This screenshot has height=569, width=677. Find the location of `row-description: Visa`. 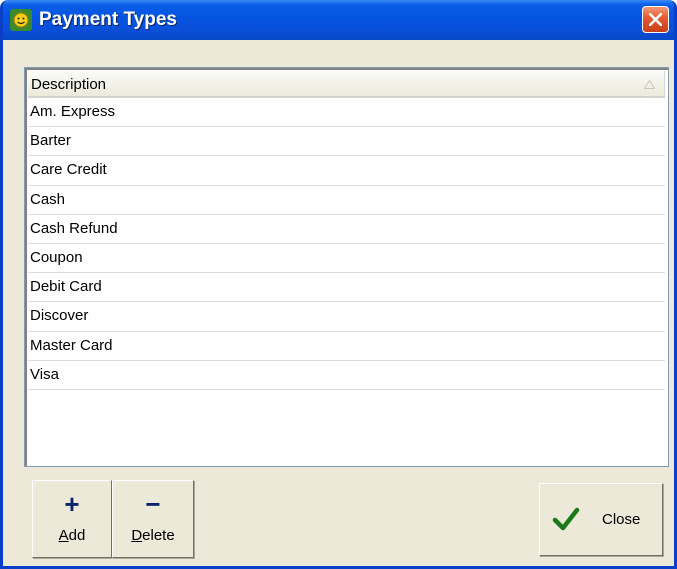

row-description: Visa is located at coordinates (44, 374).